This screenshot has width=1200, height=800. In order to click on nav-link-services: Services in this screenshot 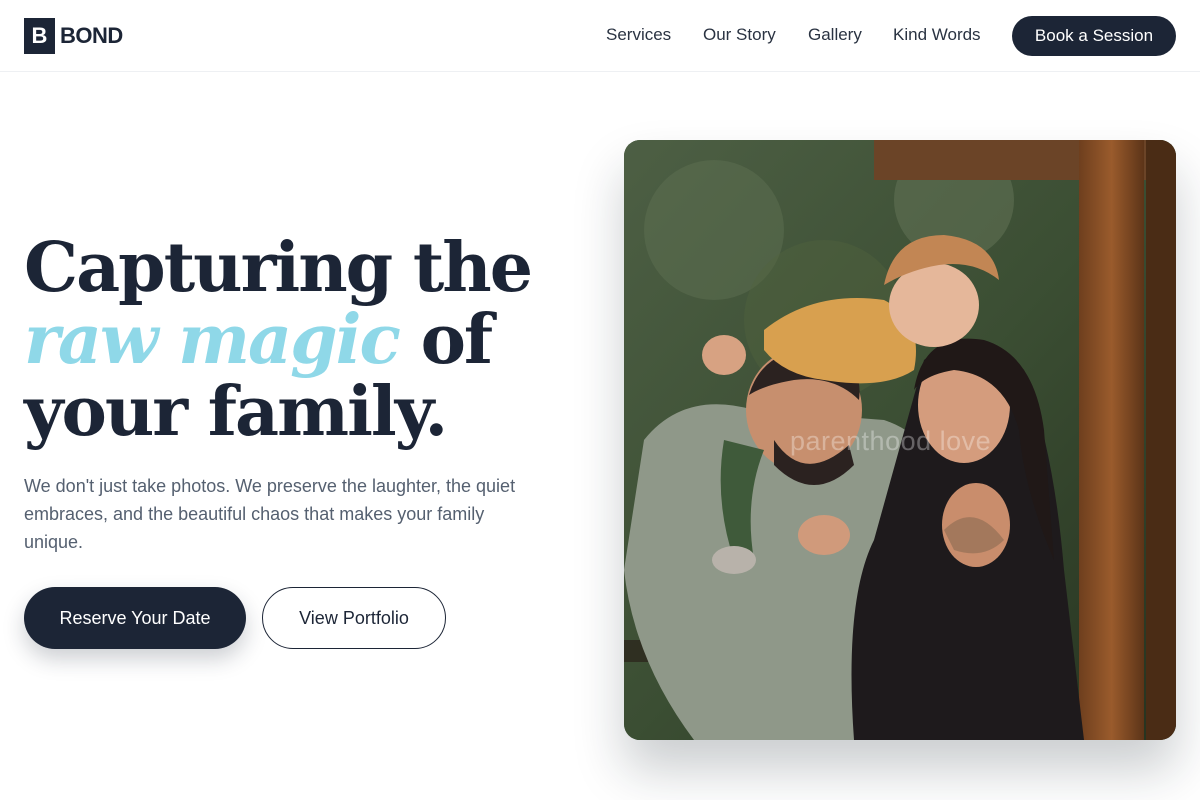, I will do `click(638, 35)`.